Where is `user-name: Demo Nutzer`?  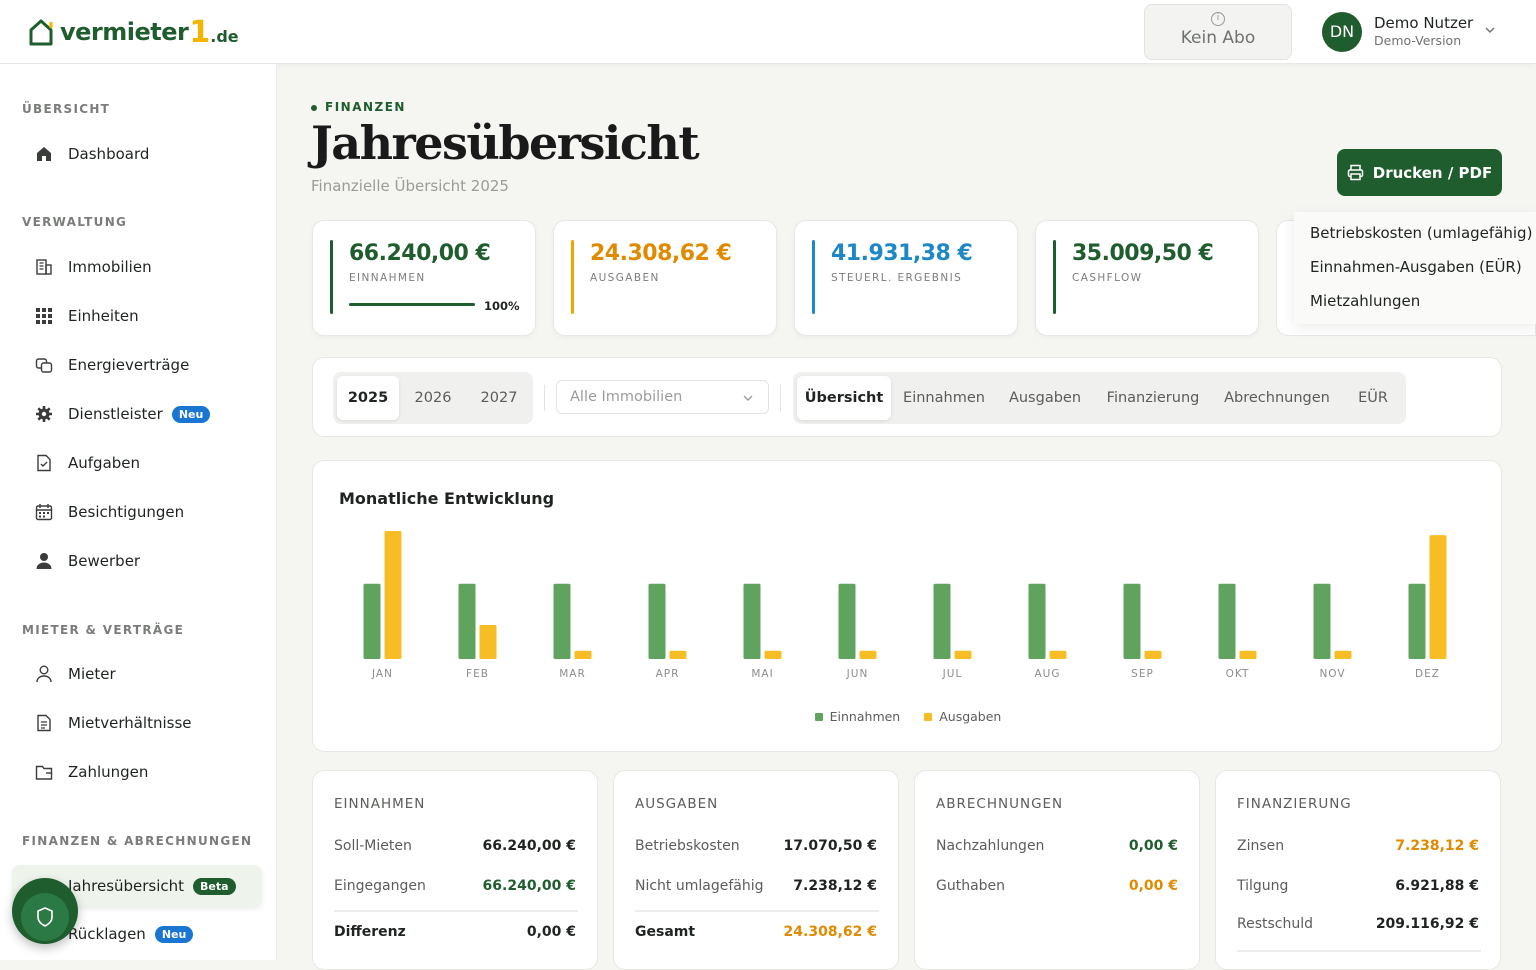
user-name: Demo Nutzer is located at coordinates (1423, 23).